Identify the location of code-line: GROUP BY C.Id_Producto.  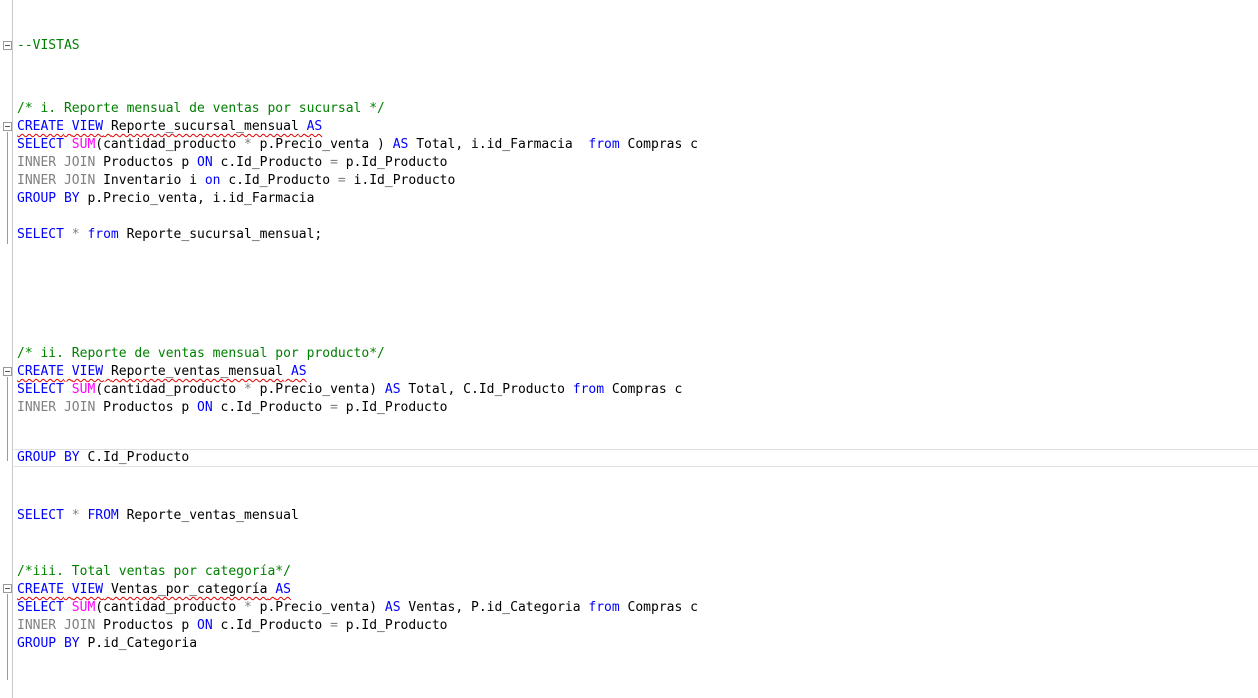
(103, 458).